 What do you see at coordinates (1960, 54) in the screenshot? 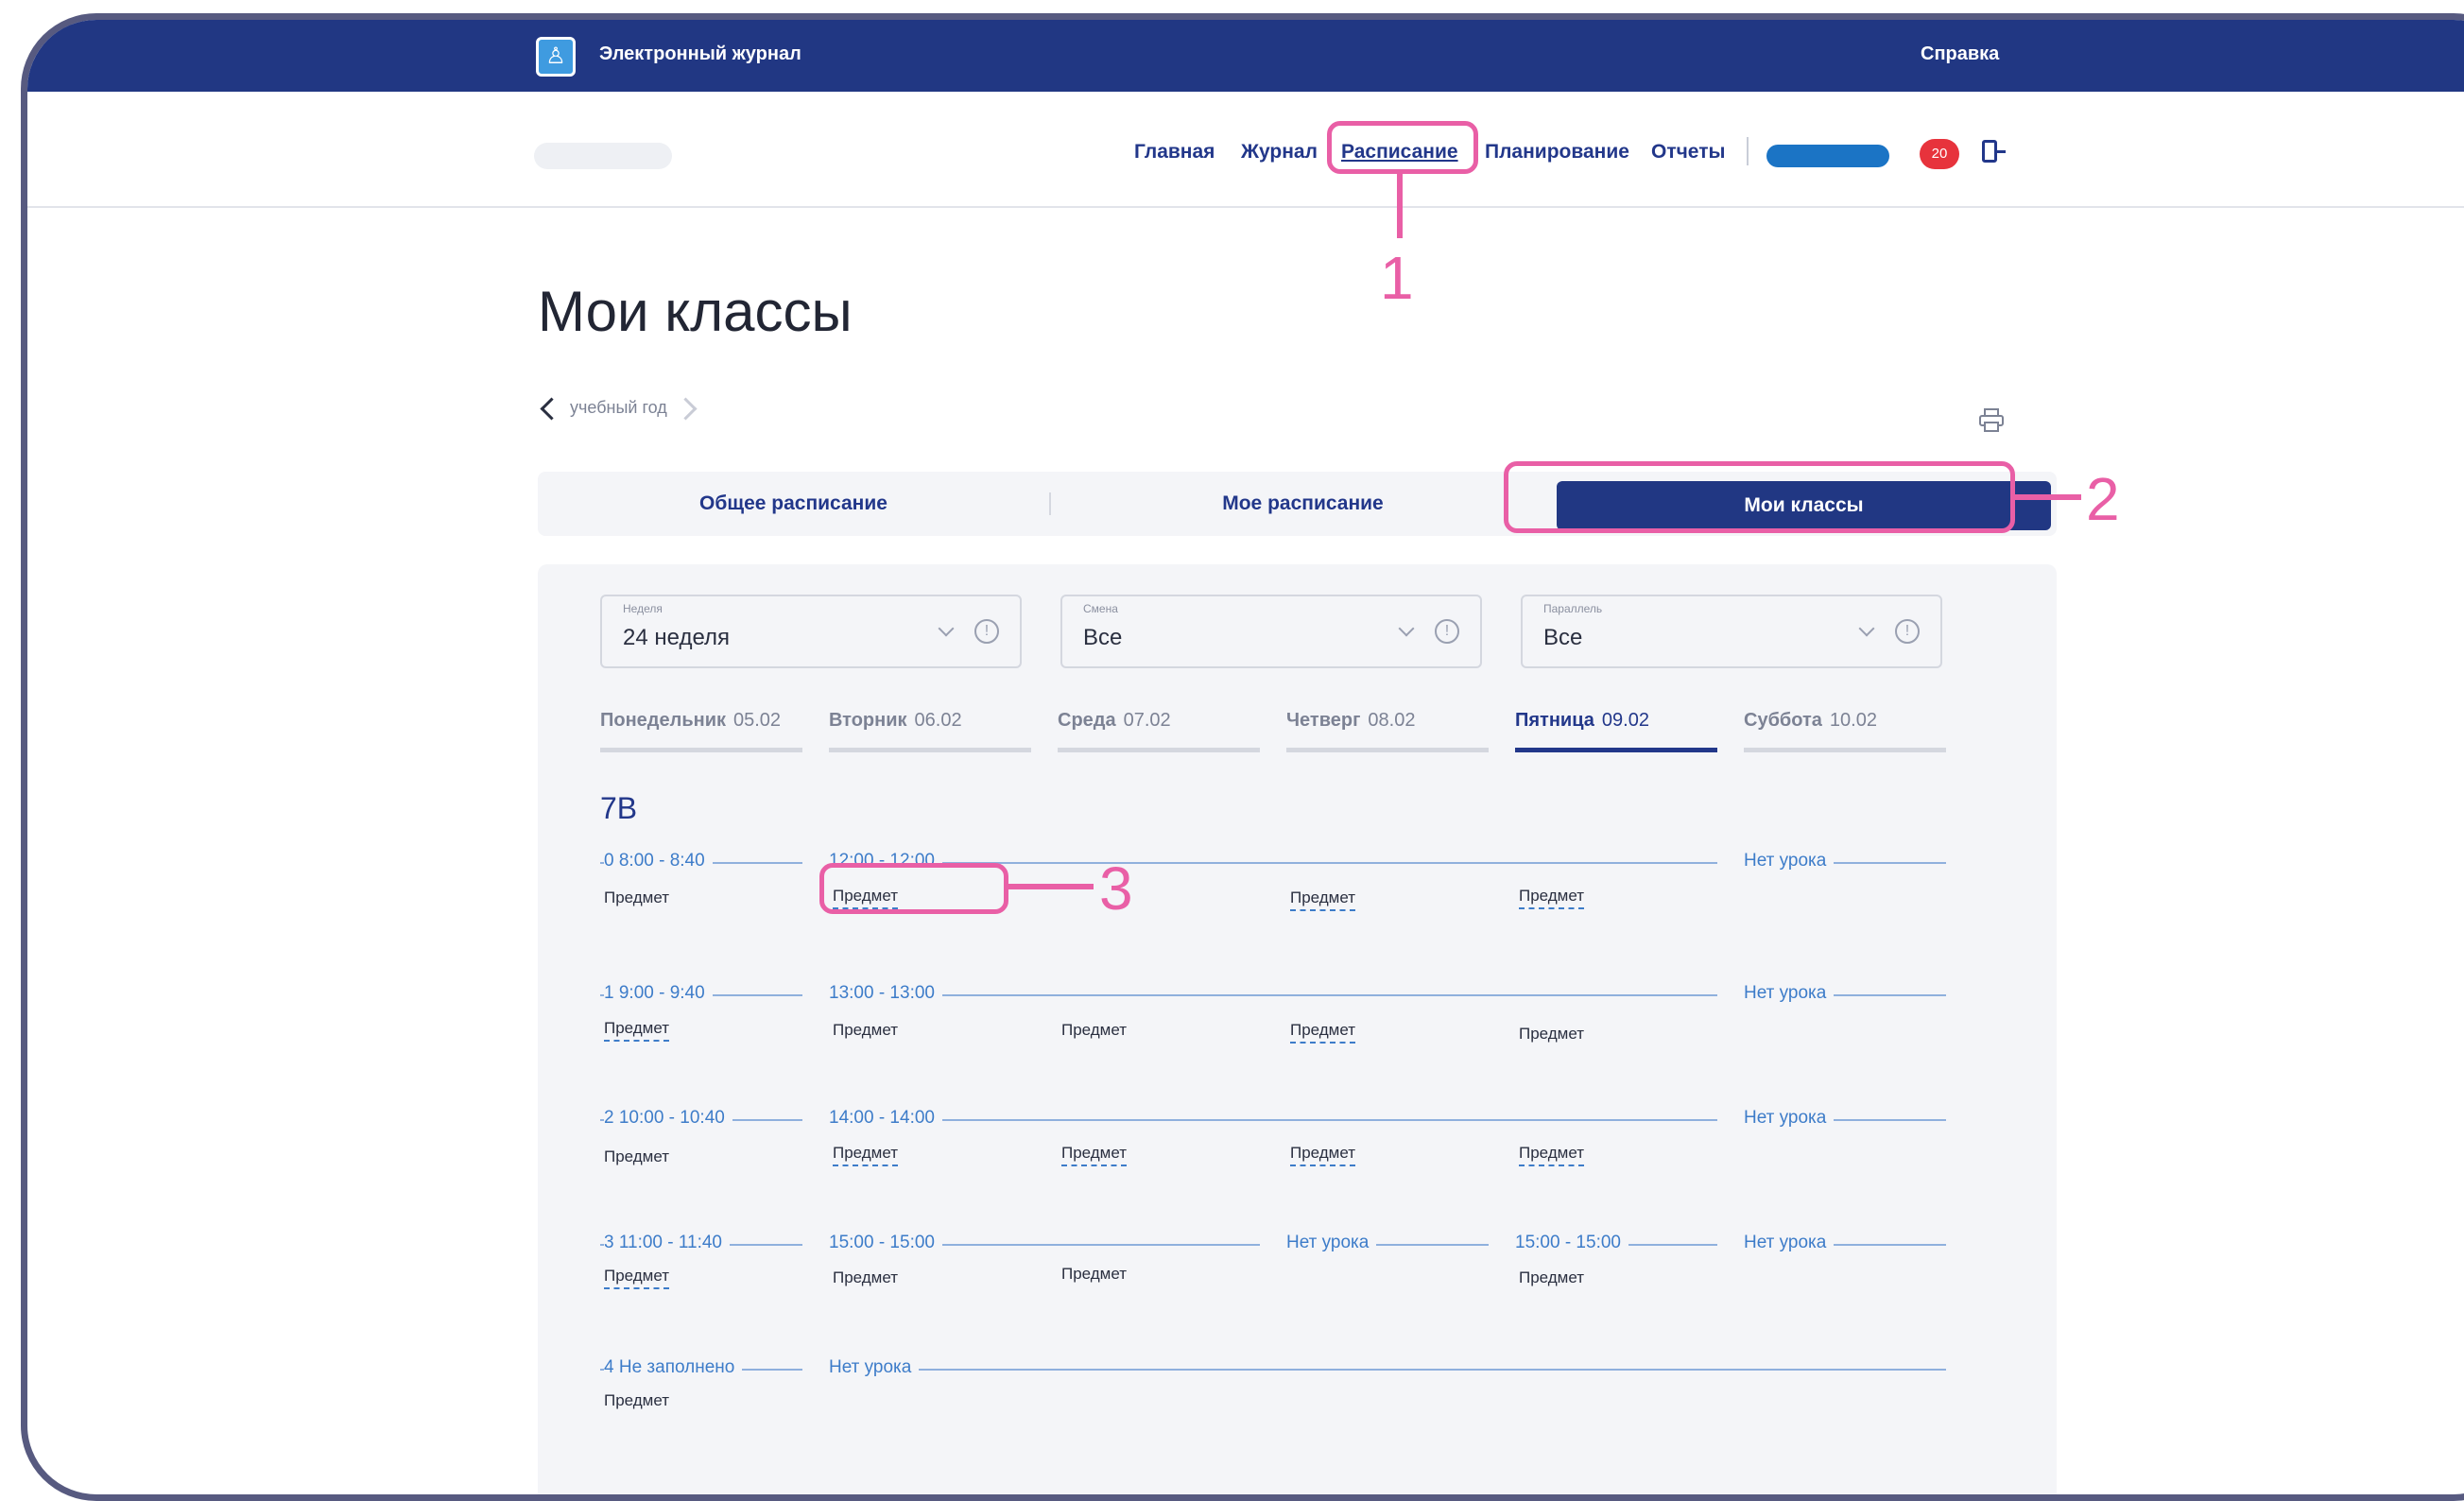
I see `help-link: Справка` at bounding box center [1960, 54].